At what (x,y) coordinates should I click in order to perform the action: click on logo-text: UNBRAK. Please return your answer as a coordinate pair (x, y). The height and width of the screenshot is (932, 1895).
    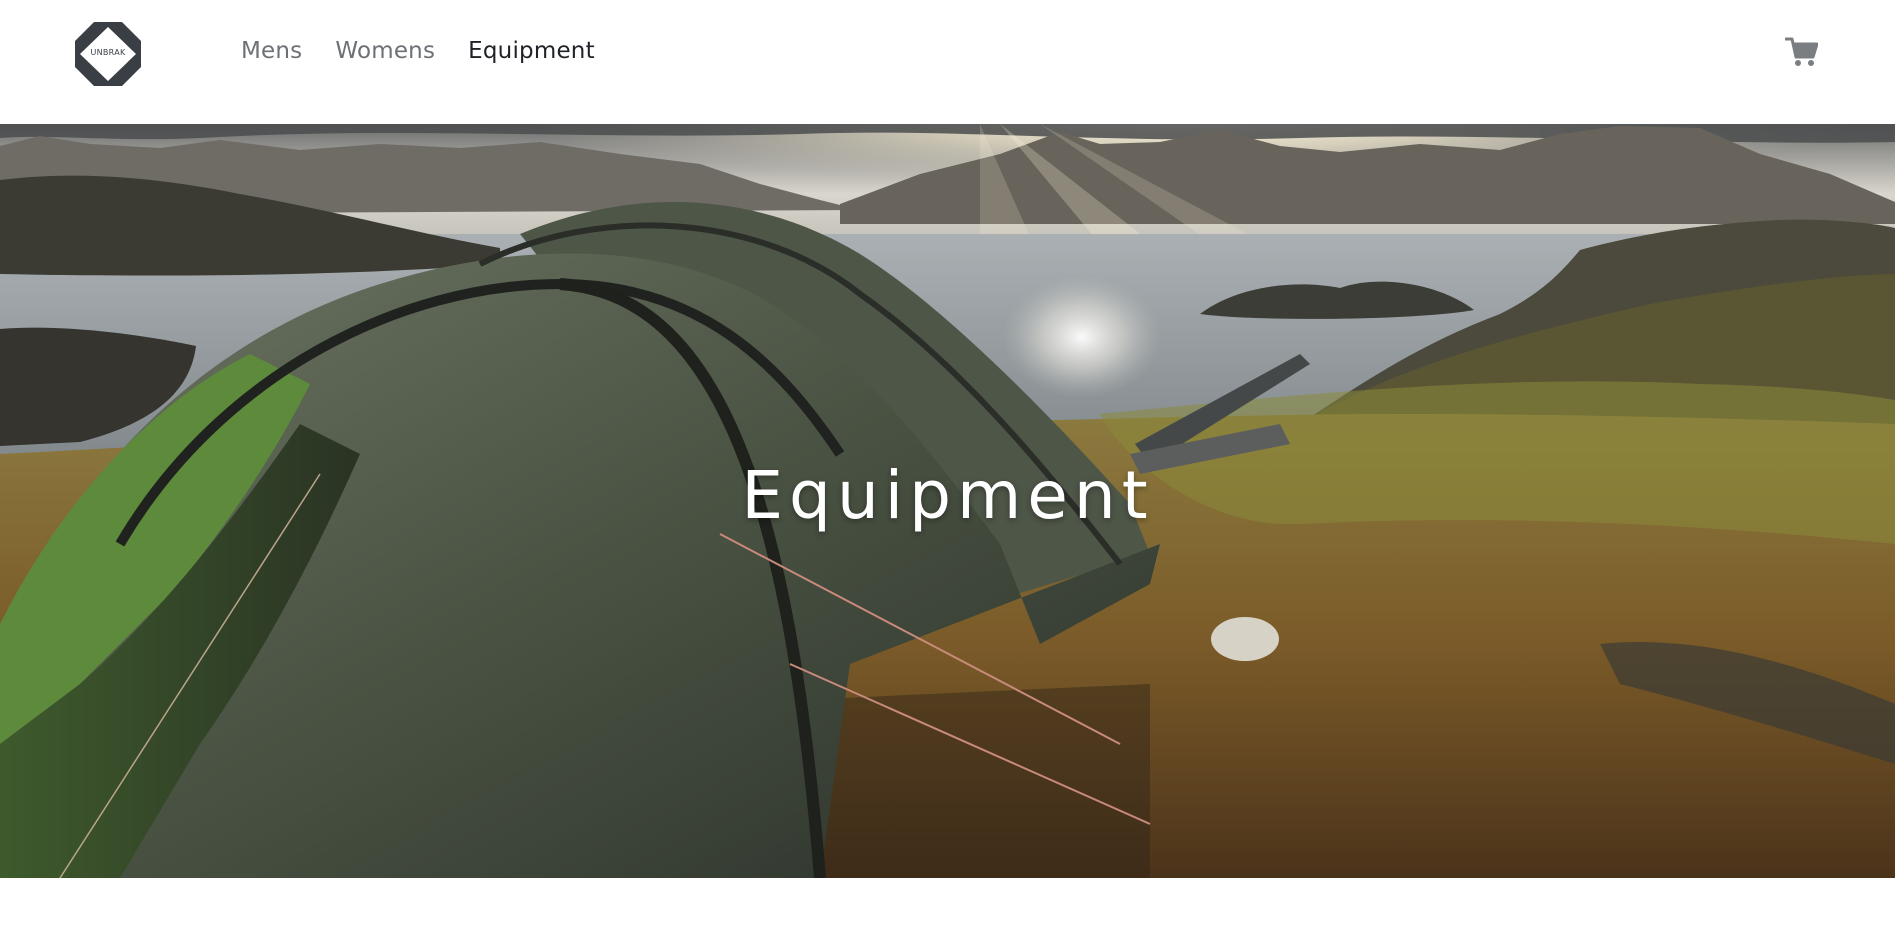
    Looking at the image, I should click on (108, 52).